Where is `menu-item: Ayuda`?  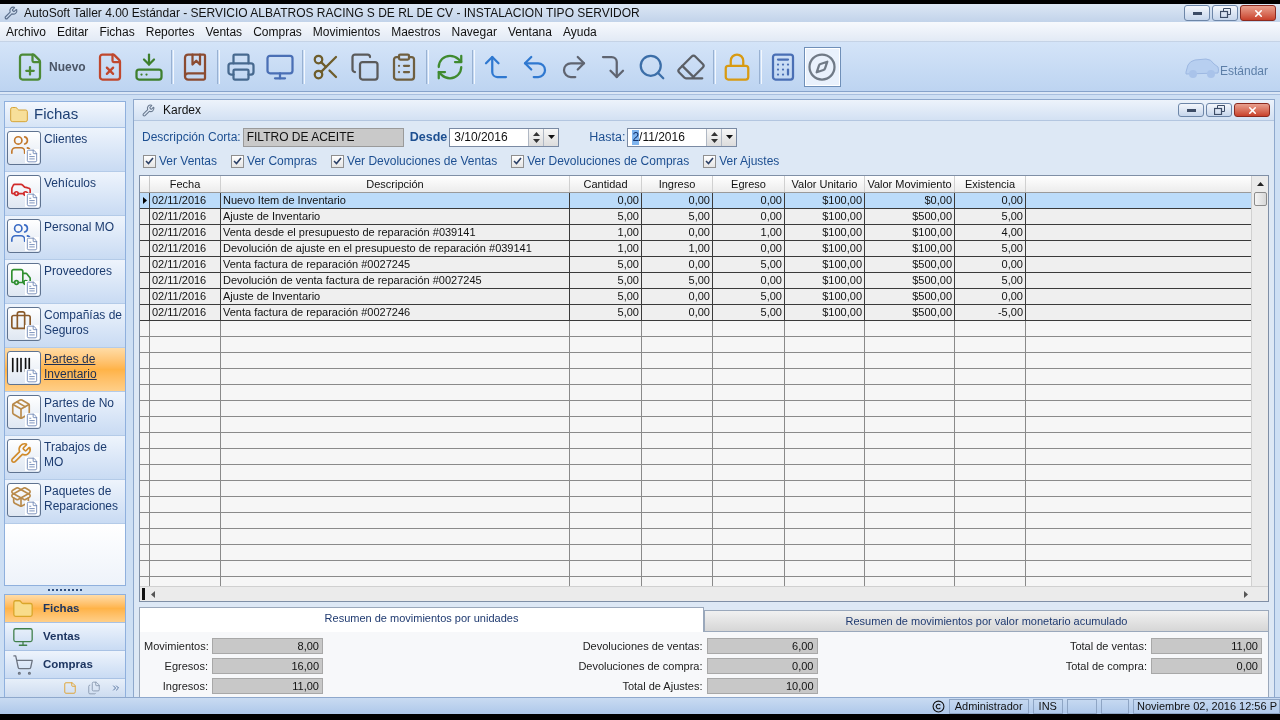 menu-item: Ayuda is located at coordinates (579, 31).